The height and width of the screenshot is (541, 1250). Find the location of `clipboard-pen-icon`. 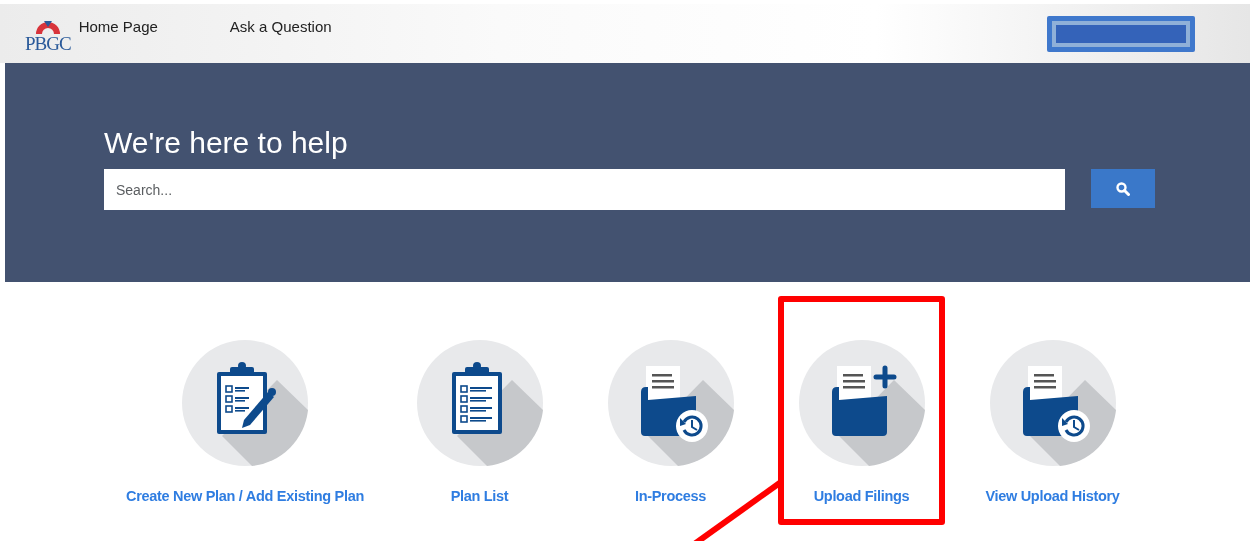

clipboard-pen-icon is located at coordinates (245, 403).